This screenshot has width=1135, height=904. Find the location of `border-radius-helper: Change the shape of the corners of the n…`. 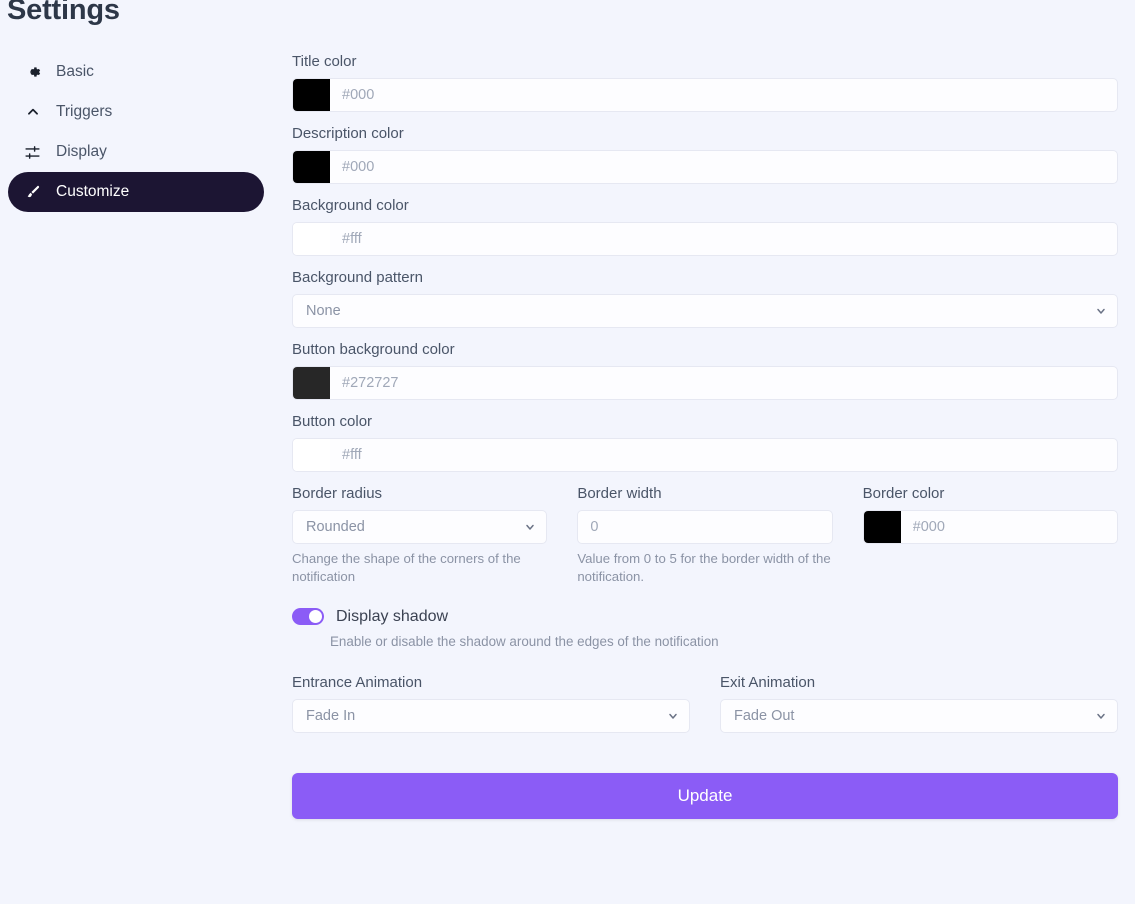

border-radius-helper: Change the shape of the corners of the n… is located at coordinates (406, 567).